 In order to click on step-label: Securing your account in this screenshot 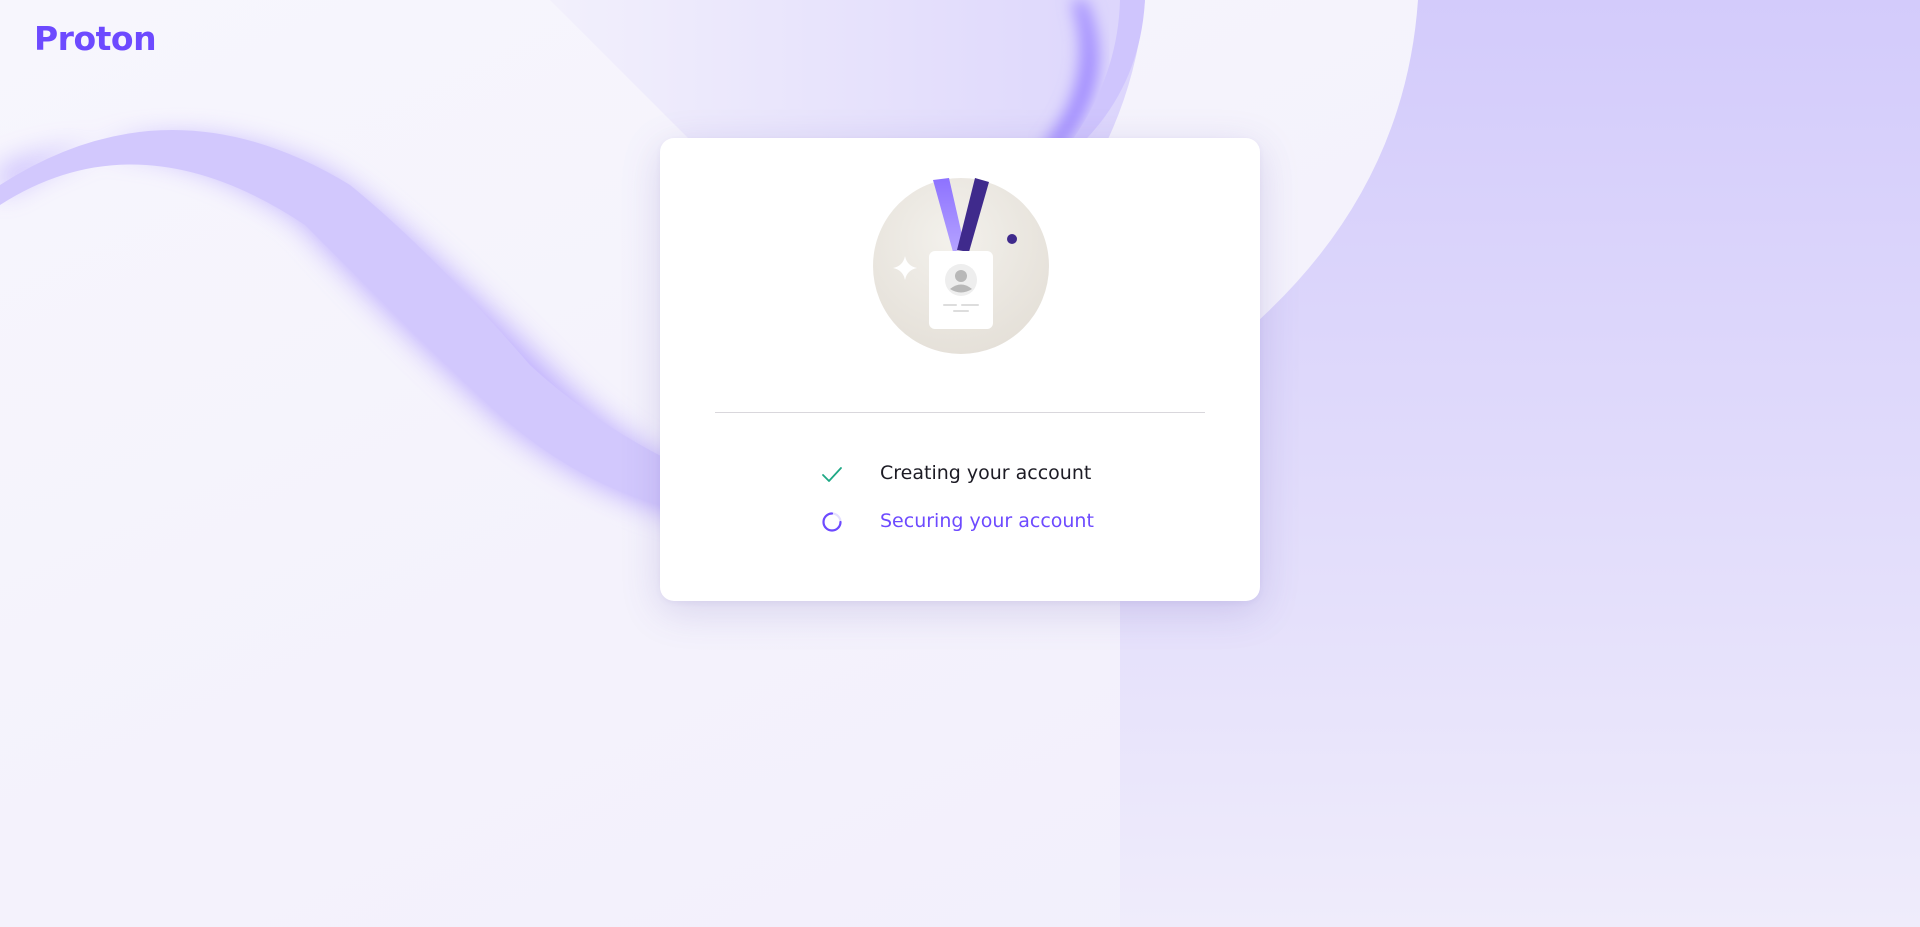, I will do `click(987, 521)`.